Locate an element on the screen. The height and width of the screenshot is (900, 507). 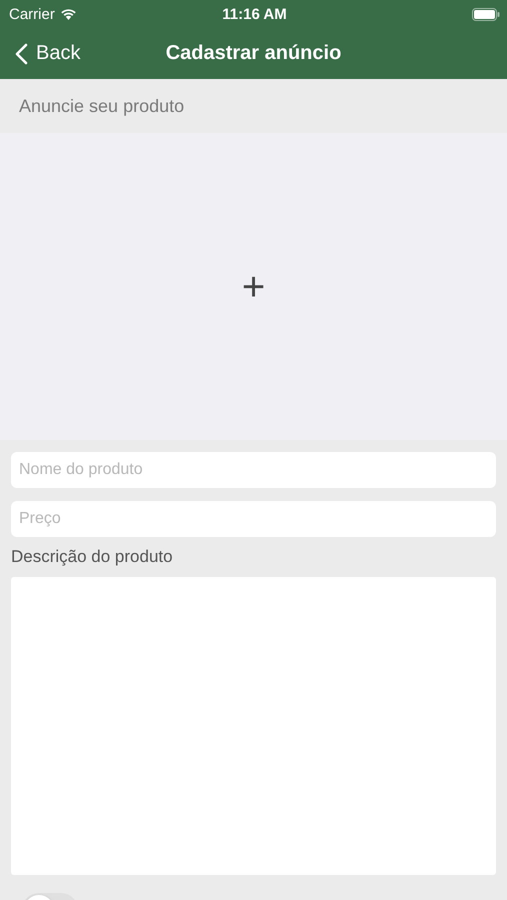
battery-icon is located at coordinates (486, 14).